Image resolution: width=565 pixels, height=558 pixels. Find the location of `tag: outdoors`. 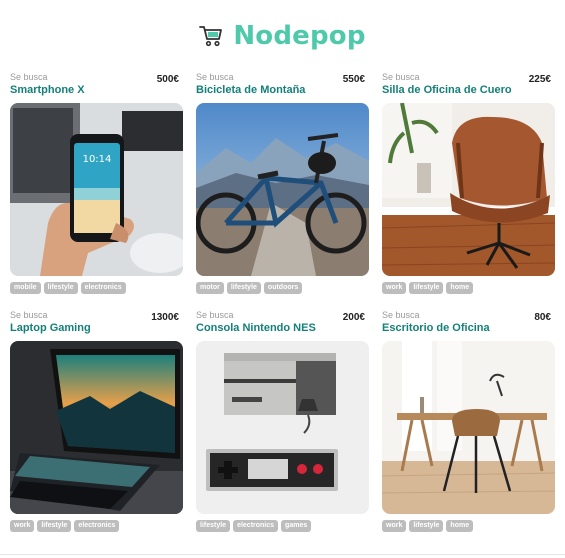

tag: outdoors is located at coordinates (283, 288).